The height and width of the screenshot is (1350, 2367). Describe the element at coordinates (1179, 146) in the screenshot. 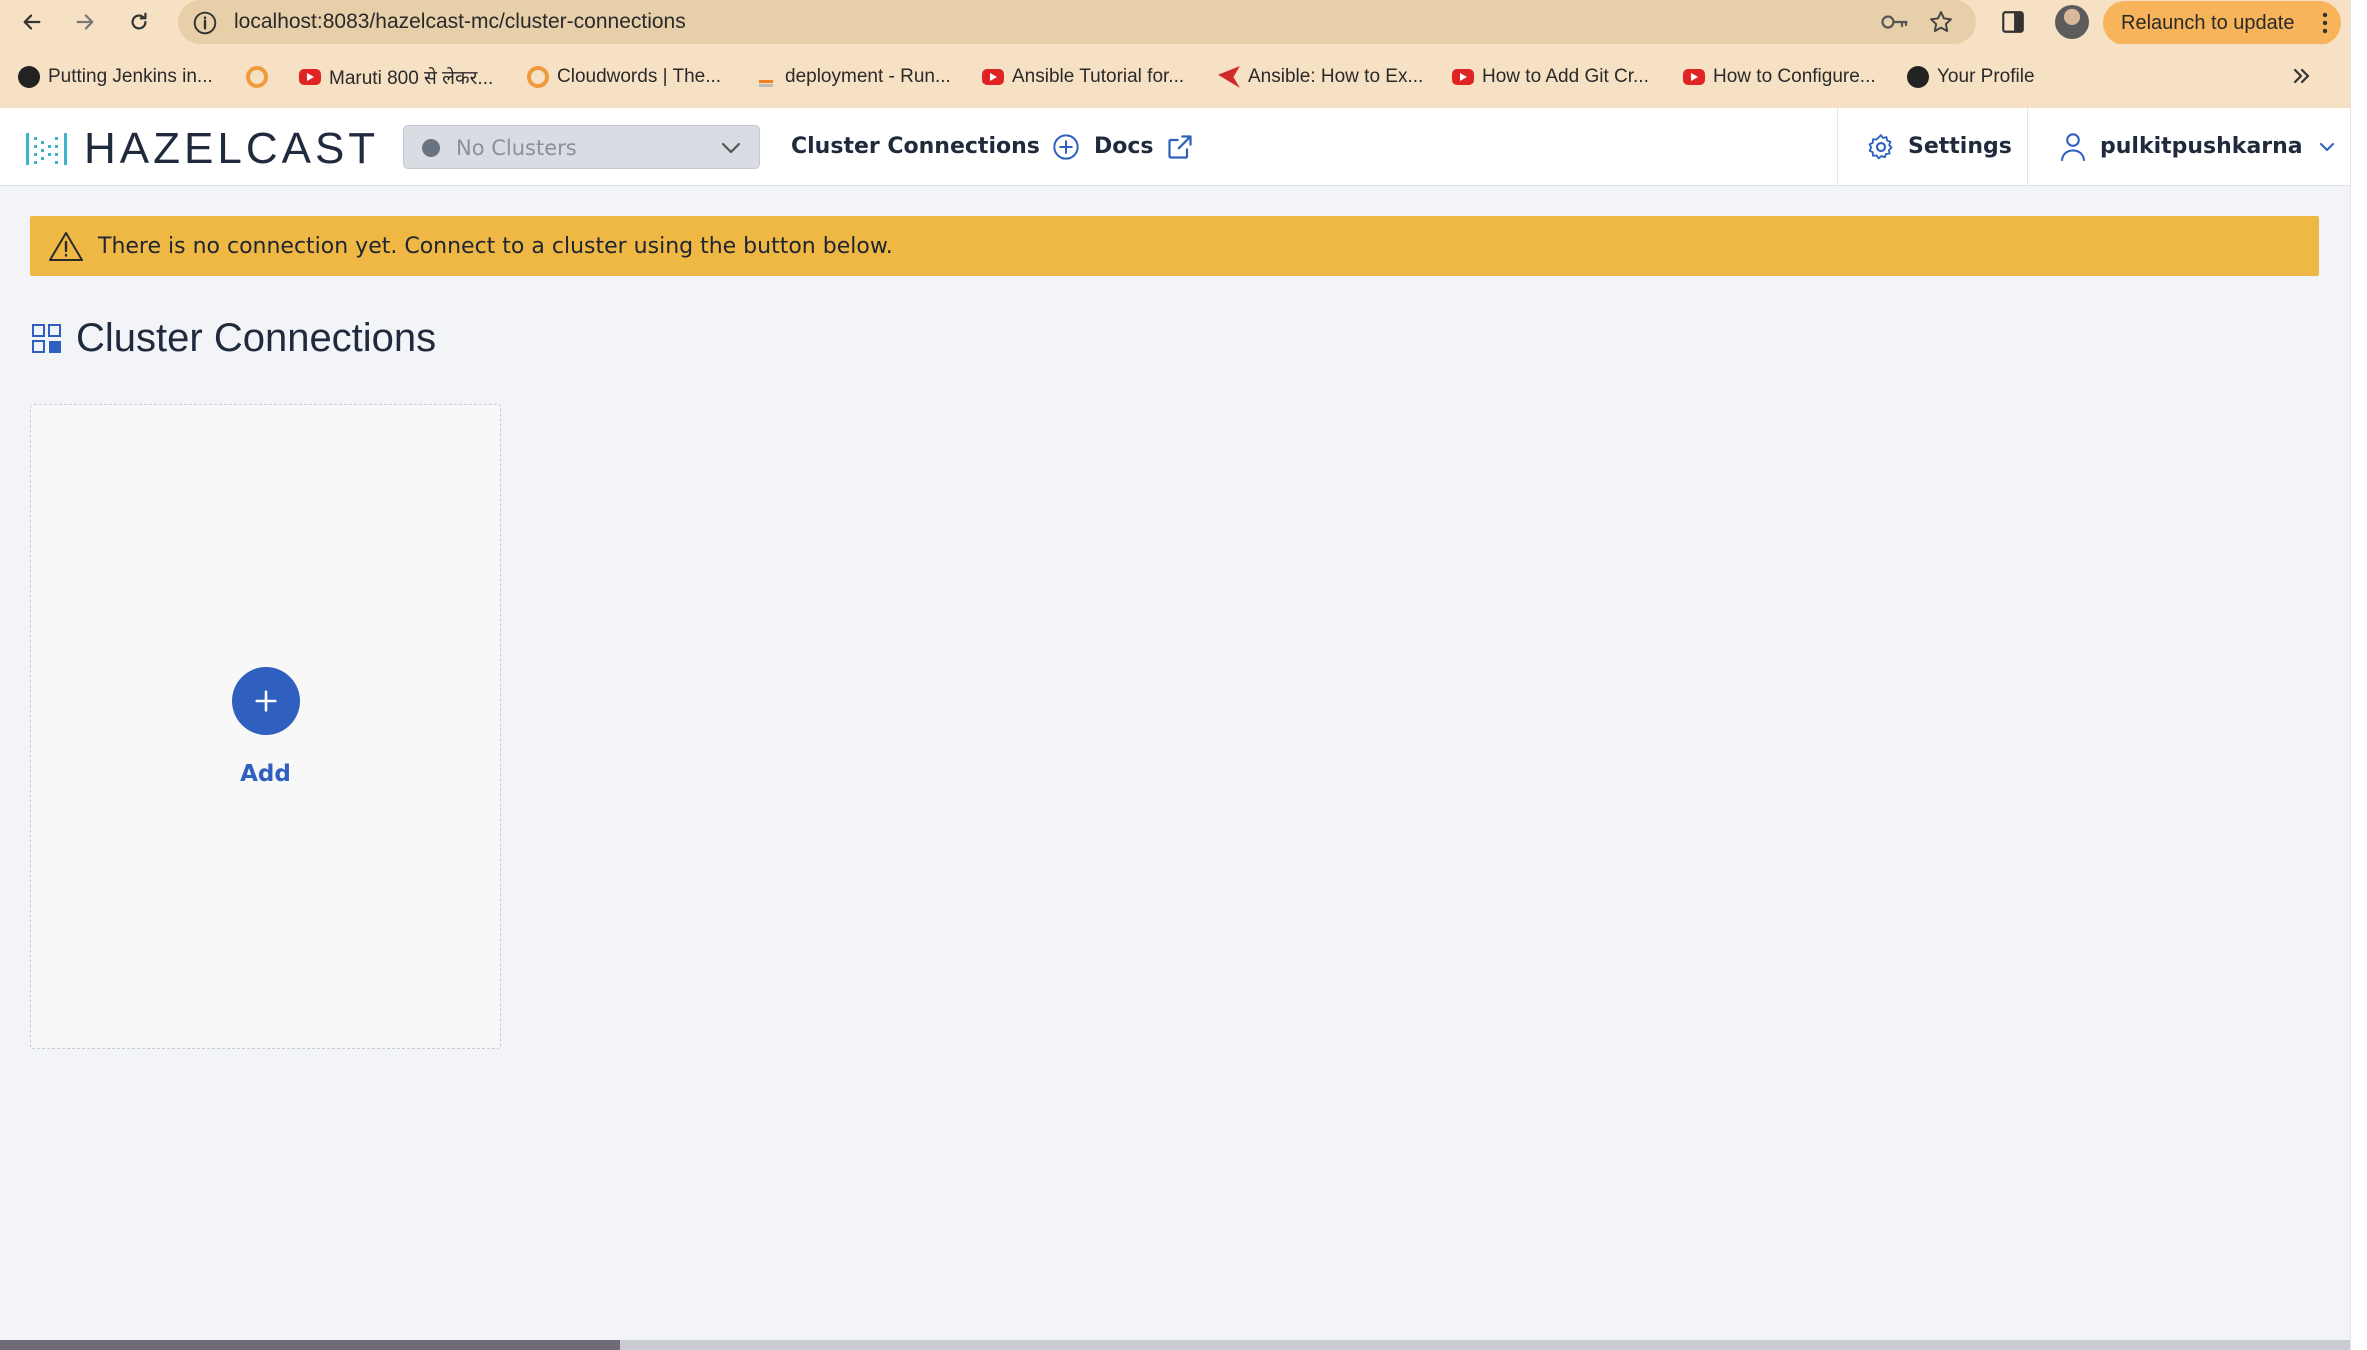

I see `external-link-icon` at that location.